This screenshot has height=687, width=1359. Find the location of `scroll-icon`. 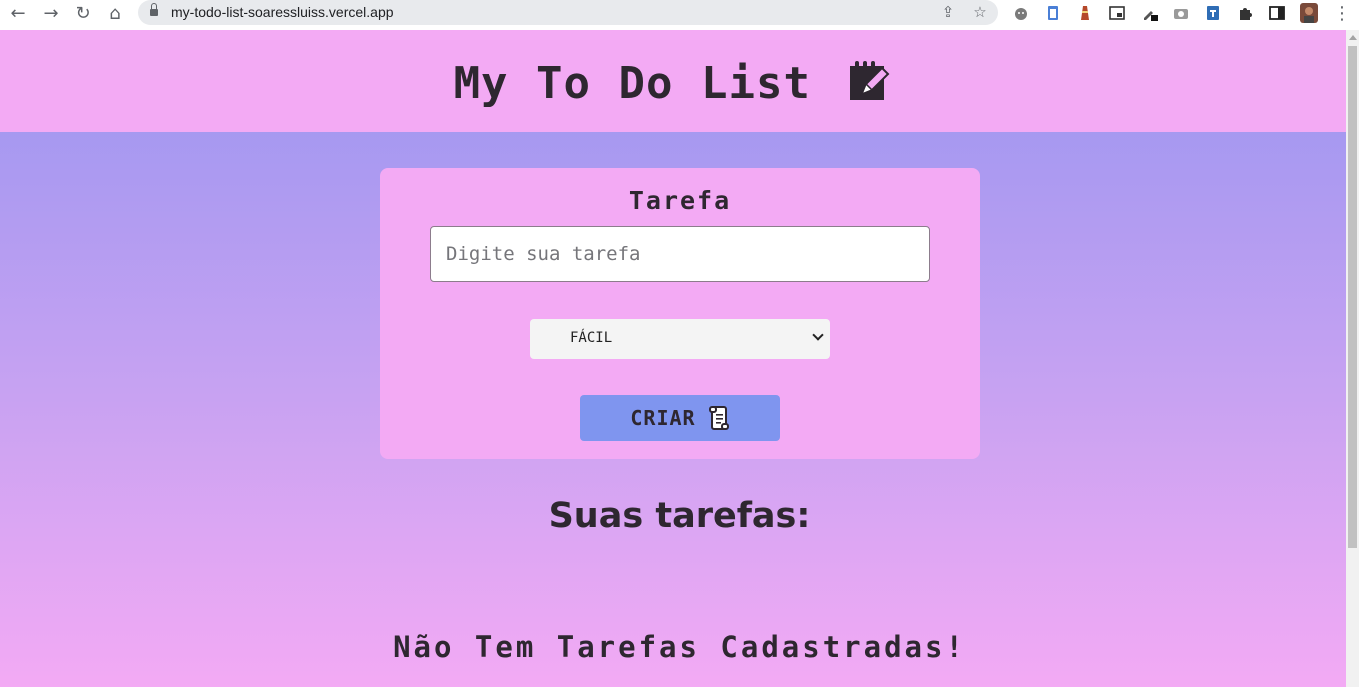

scroll-icon is located at coordinates (719, 418).